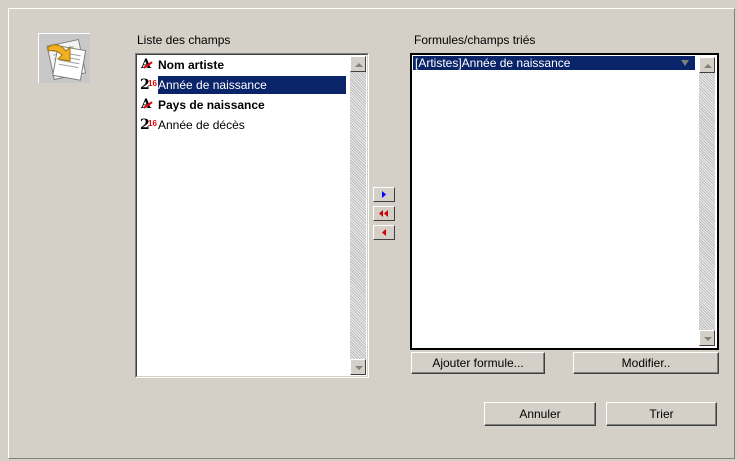  I want to click on add-field-button, so click(384, 194).